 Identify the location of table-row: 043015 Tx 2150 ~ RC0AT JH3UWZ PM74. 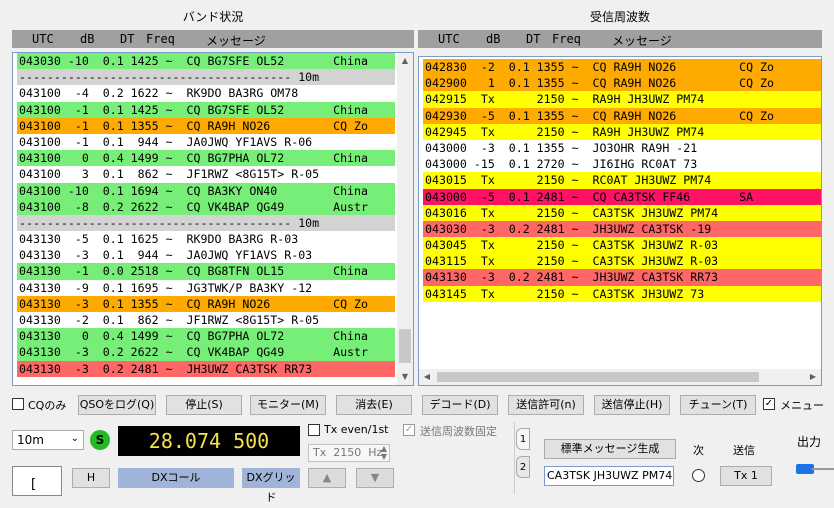
(622, 180).